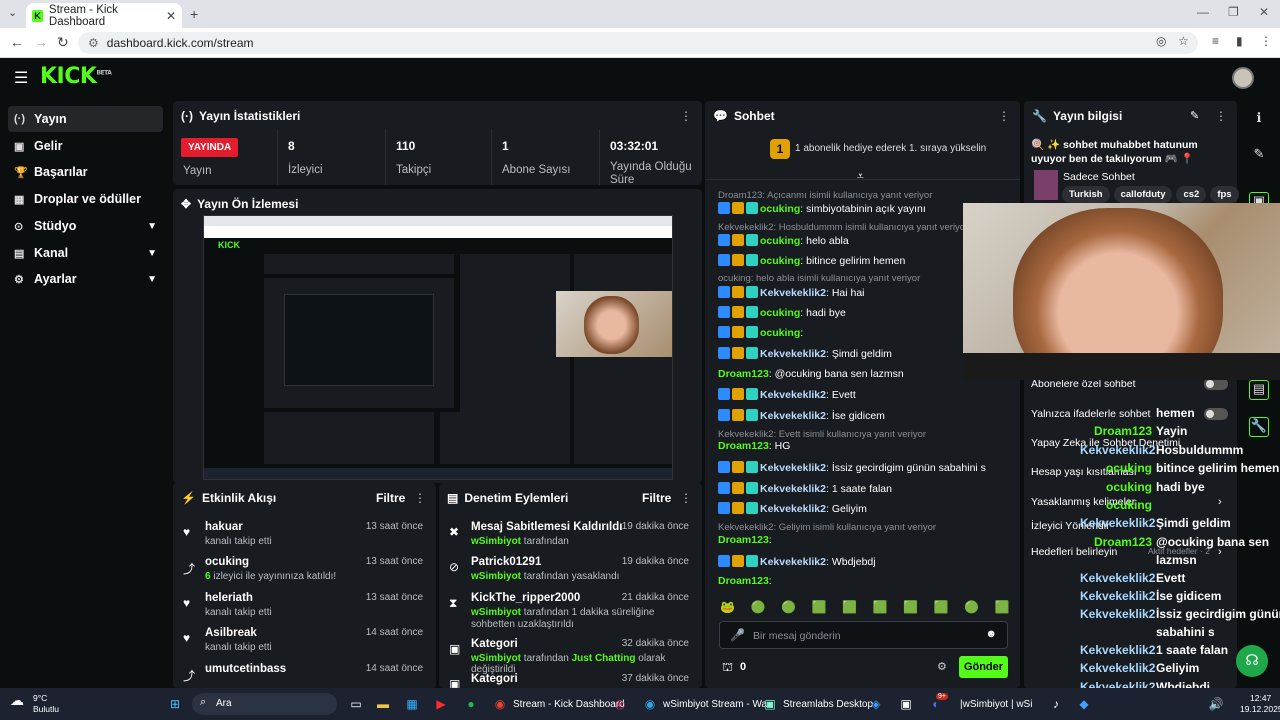 The image size is (1280, 720). What do you see at coordinates (983, 667) in the screenshot?
I see `send-button: Gönder` at bounding box center [983, 667].